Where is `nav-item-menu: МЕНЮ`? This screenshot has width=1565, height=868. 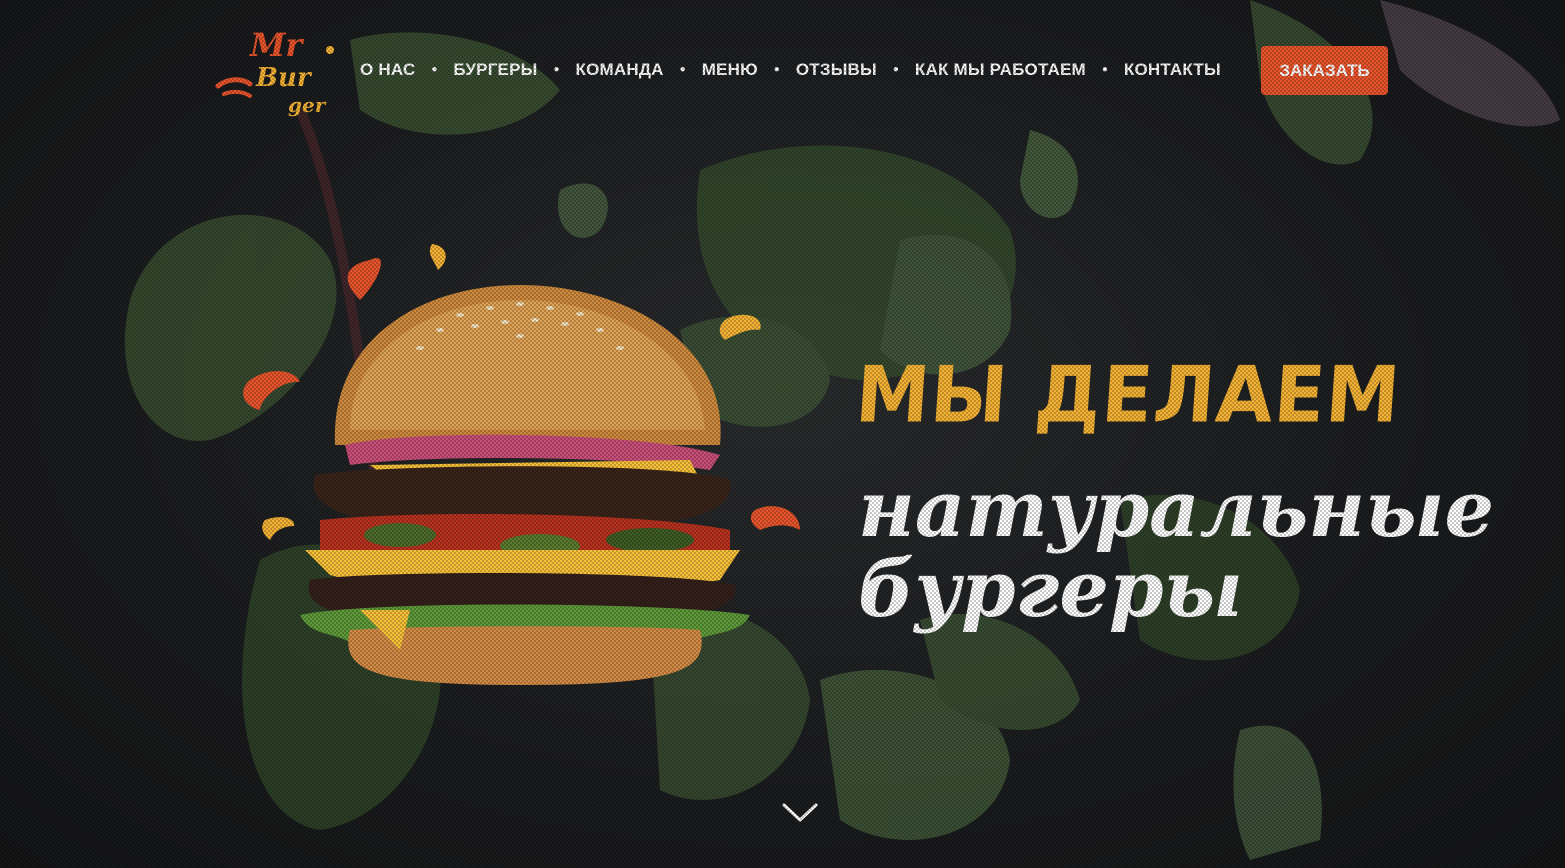
nav-item-menu: МЕНЮ is located at coordinates (730, 70).